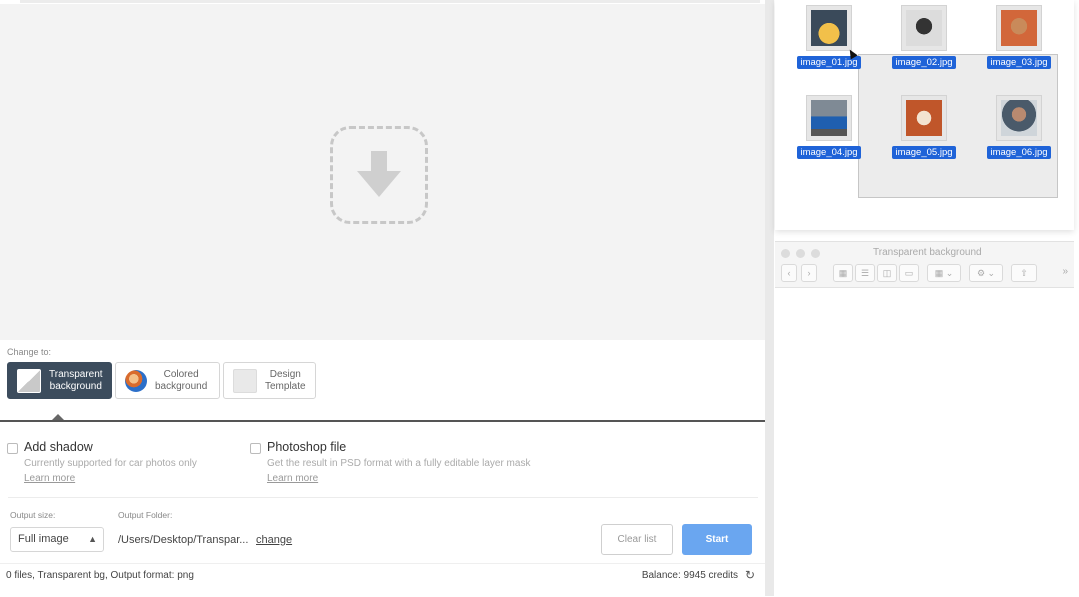 The width and height of the screenshot is (1079, 597). Describe the element at coordinates (58, 447) in the screenshot. I see `add-shadow-title: Add shadow` at that location.